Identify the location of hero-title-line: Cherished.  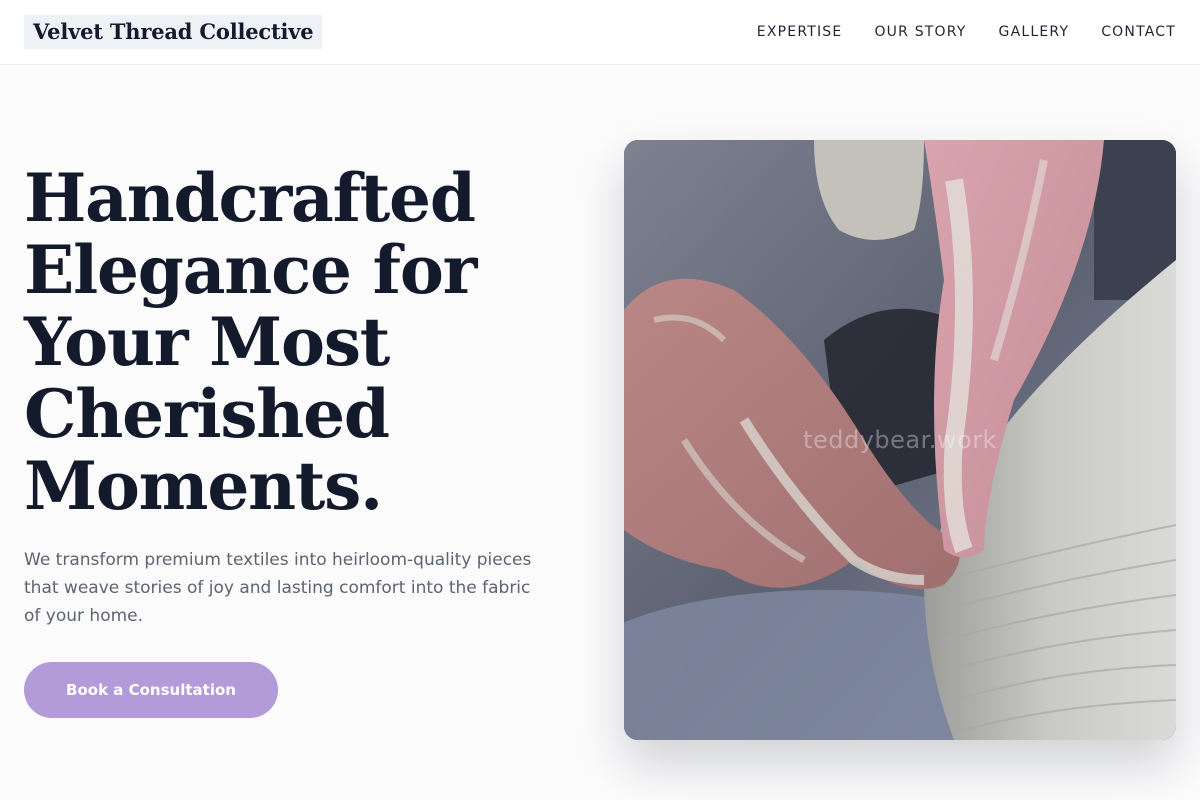
(207, 414).